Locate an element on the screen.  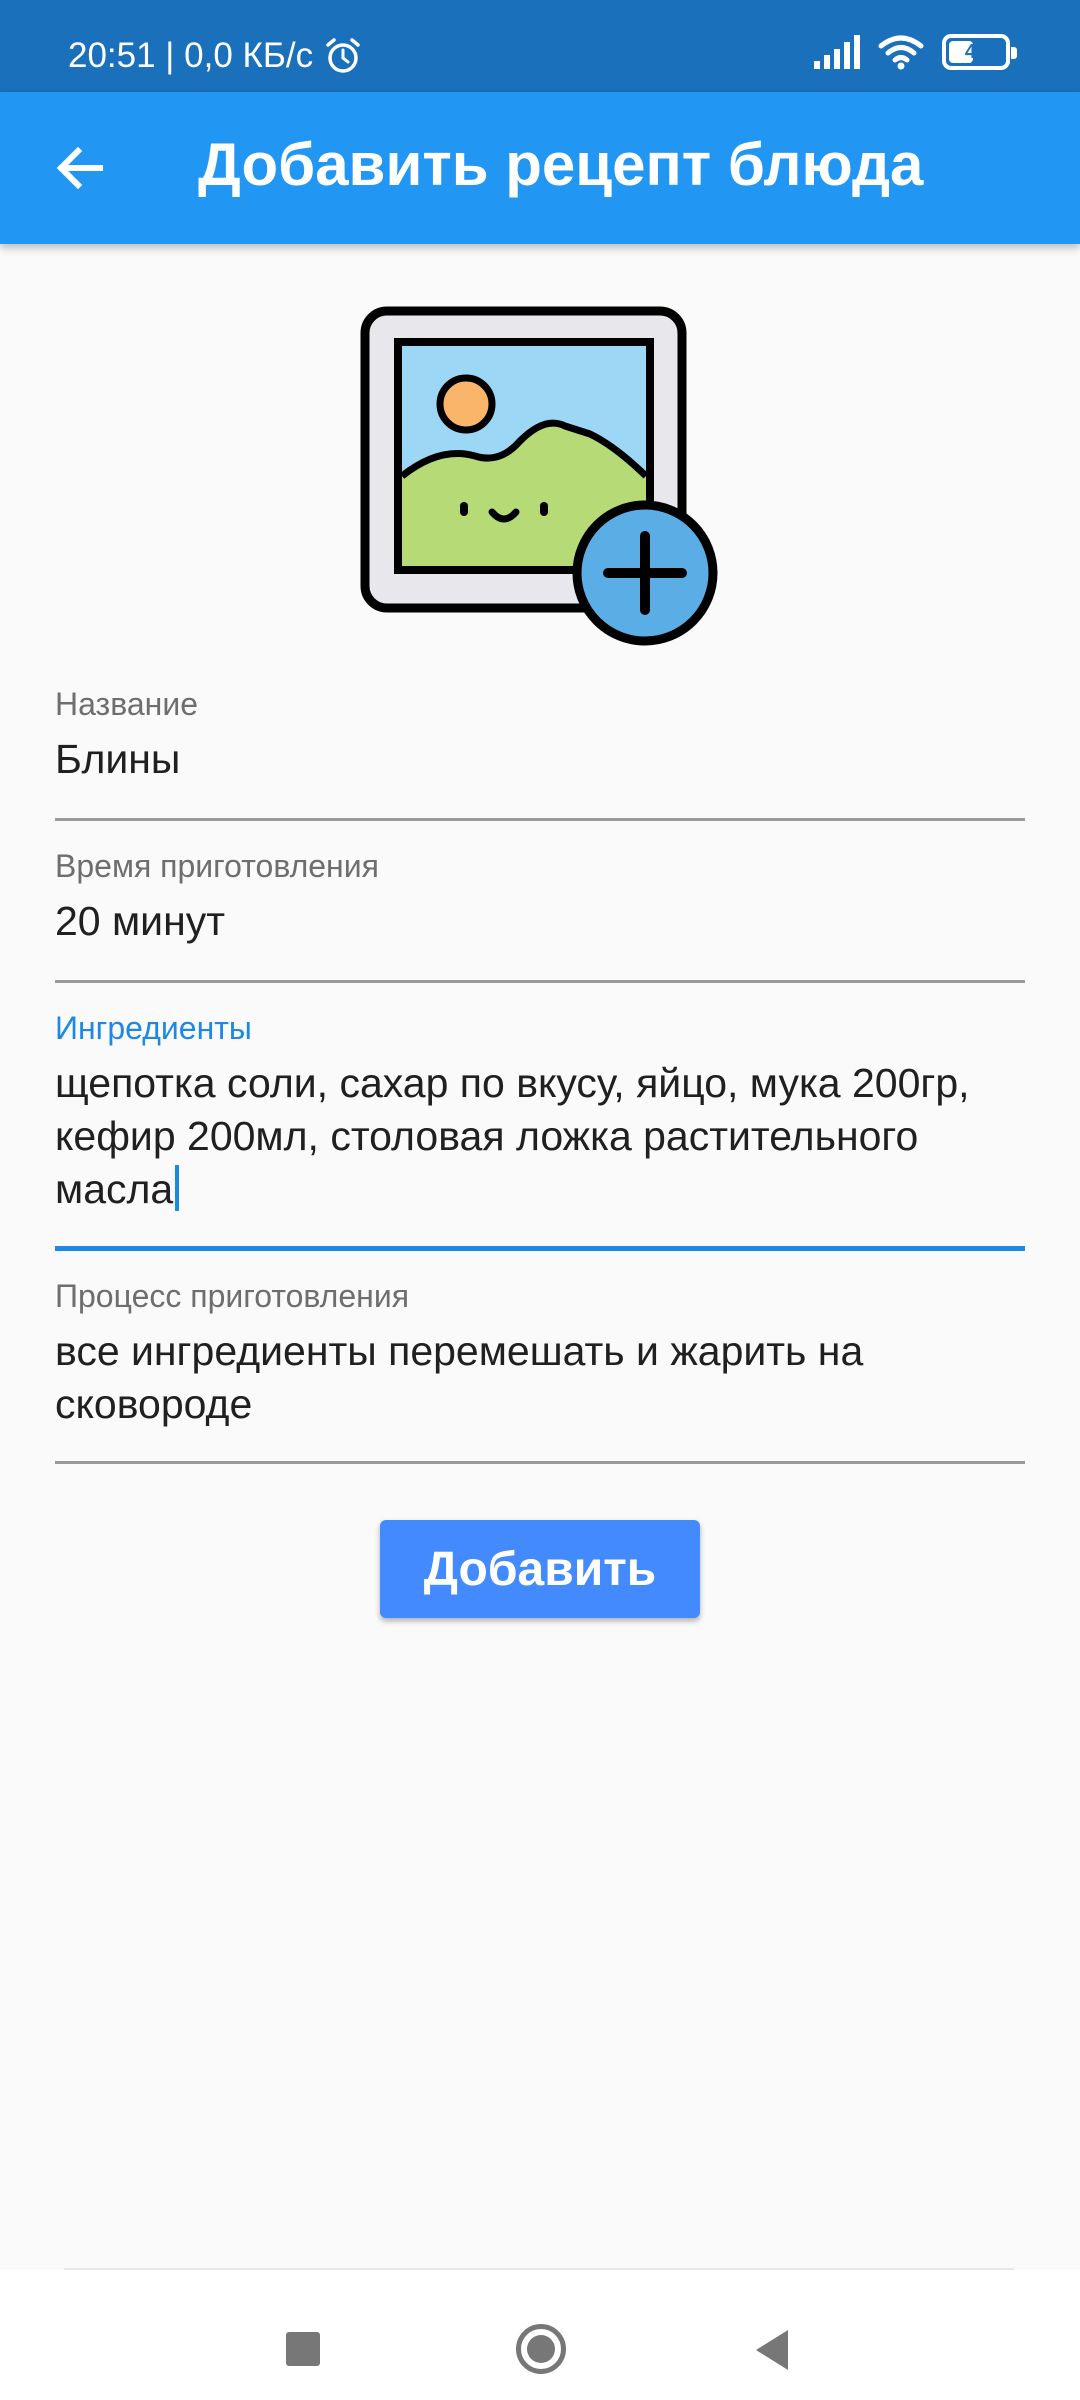
status-left: 20:51 | 0,0 КБ/с is located at coordinates (215, 56).